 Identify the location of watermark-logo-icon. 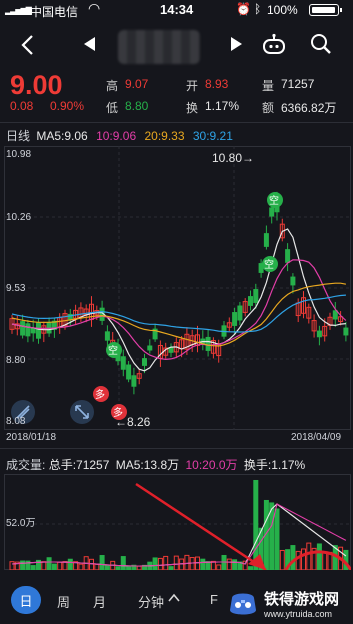
(243, 604).